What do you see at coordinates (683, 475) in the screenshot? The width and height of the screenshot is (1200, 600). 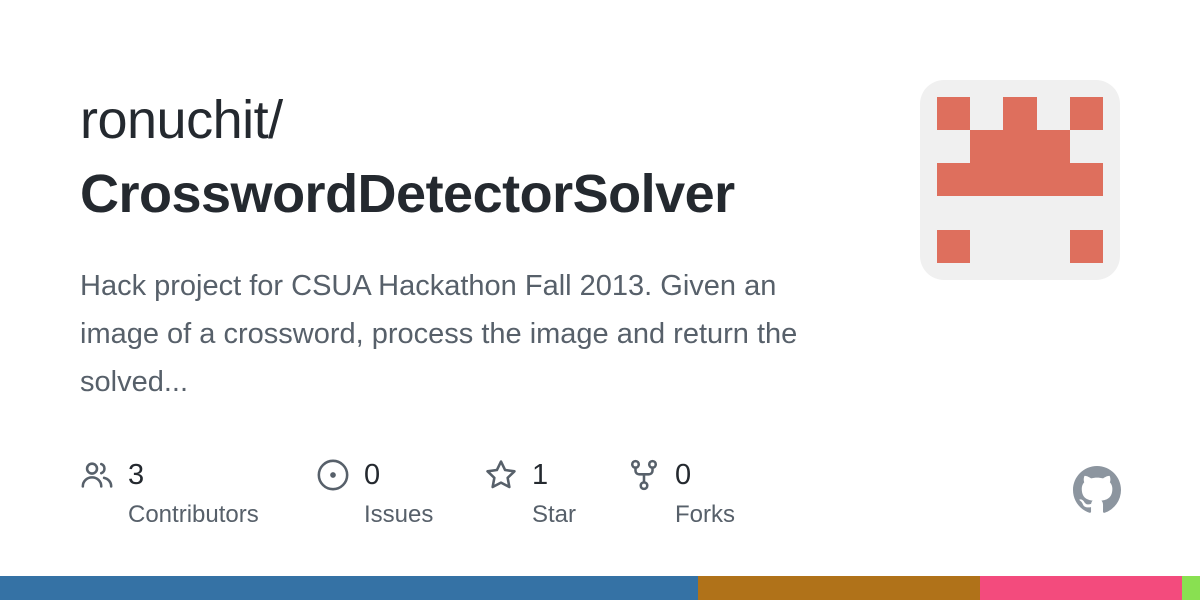 I see `forks-count: 0` at bounding box center [683, 475].